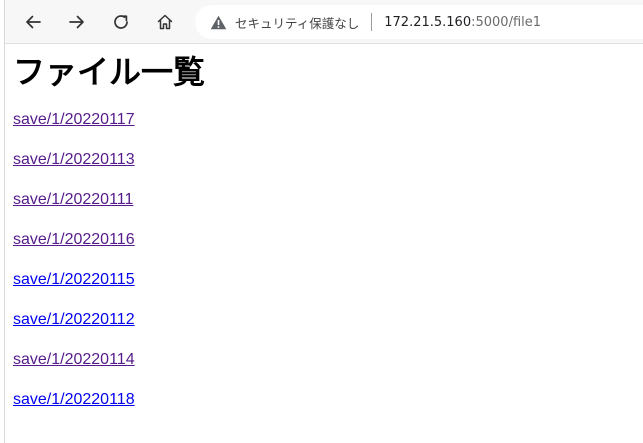 The image size is (643, 443). I want to click on file-link: save/1/20220113, so click(328, 172).